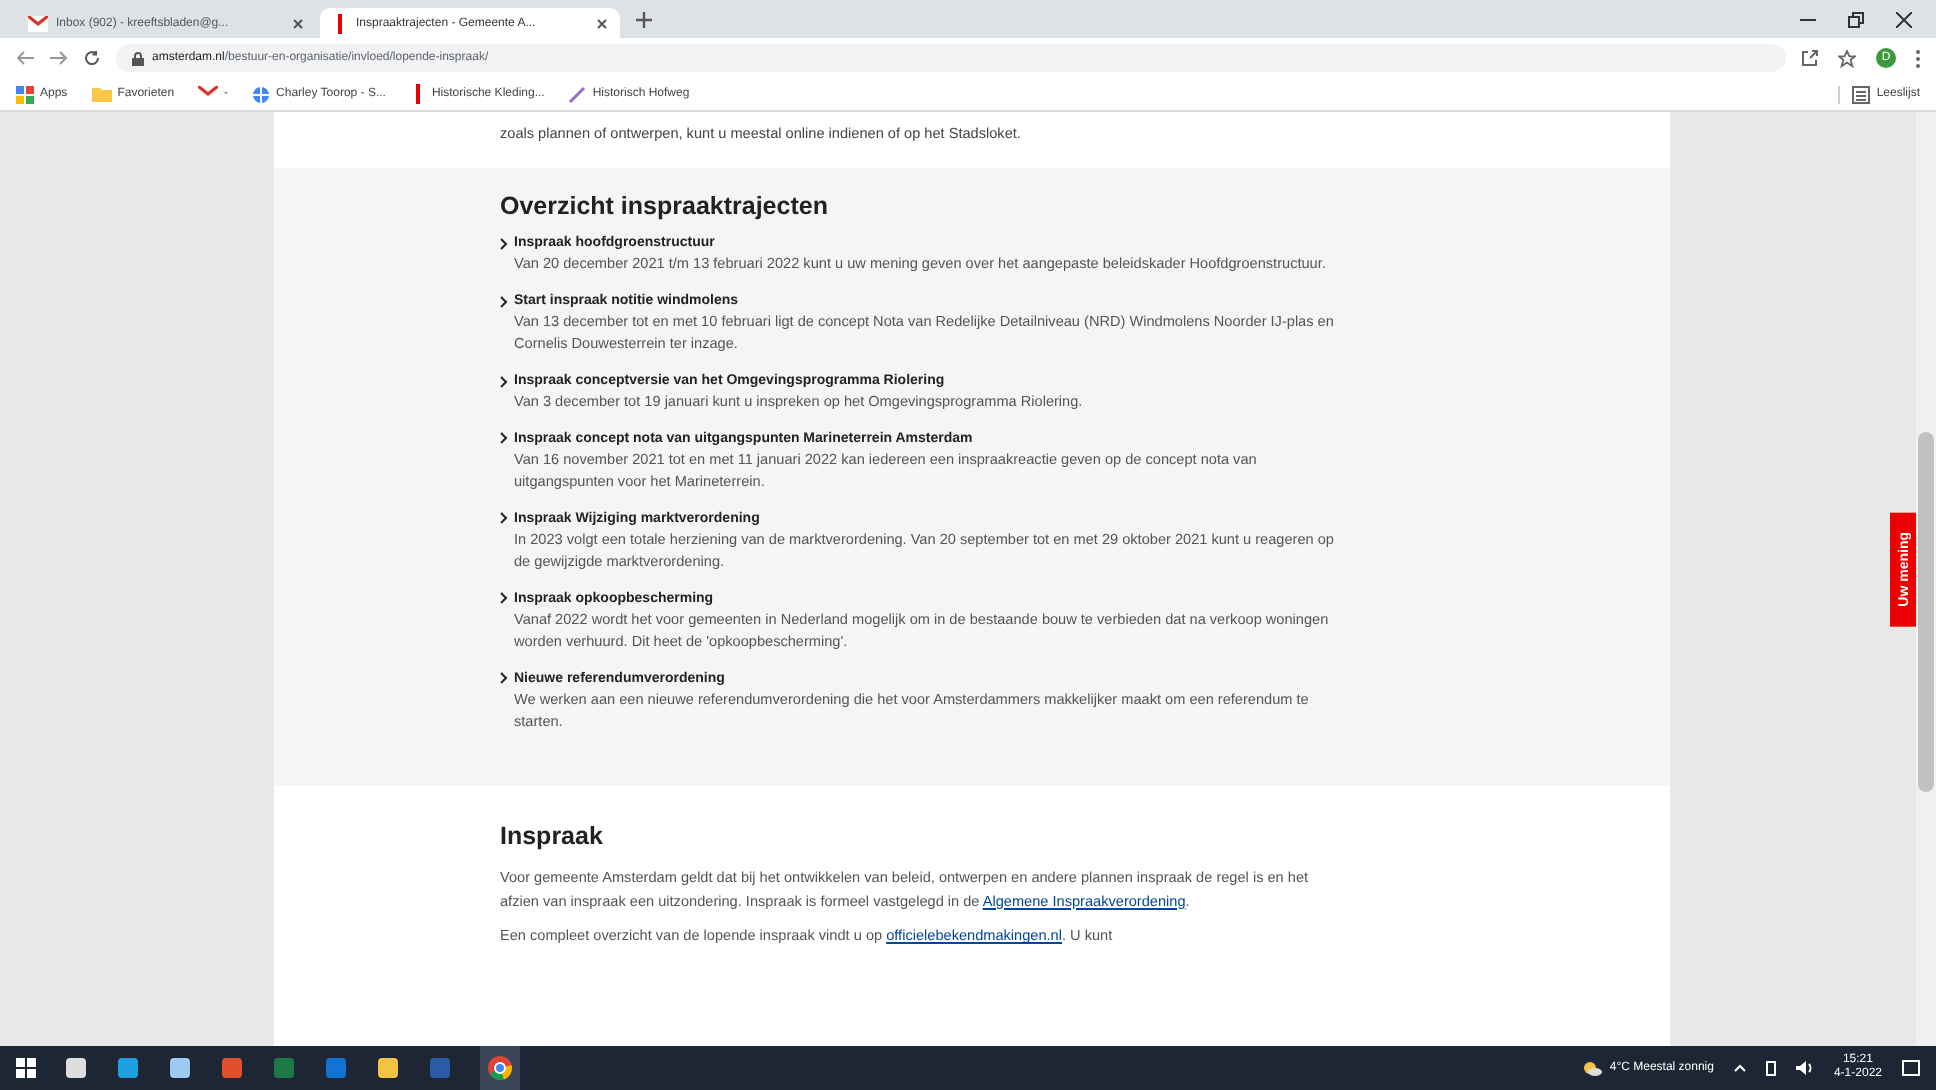  What do you see at coordinates (552, 836) in the screenshot?
I see `section-heading: Inspraak` at bounding box center [552, 836].